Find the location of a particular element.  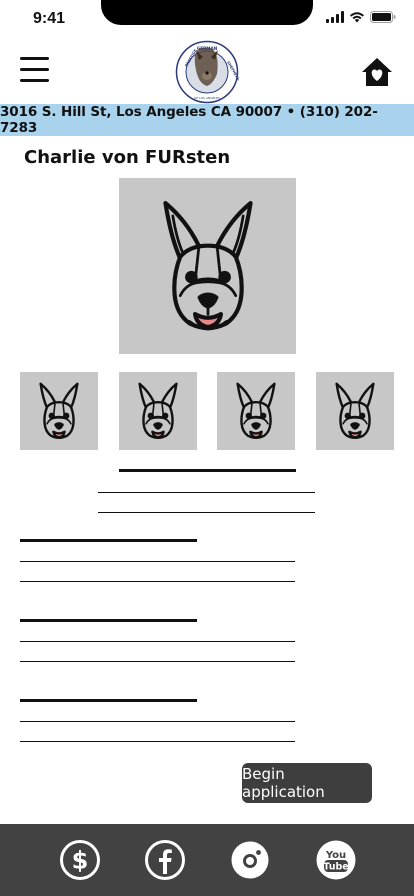

status-icons is located at coordinates (361, 17).